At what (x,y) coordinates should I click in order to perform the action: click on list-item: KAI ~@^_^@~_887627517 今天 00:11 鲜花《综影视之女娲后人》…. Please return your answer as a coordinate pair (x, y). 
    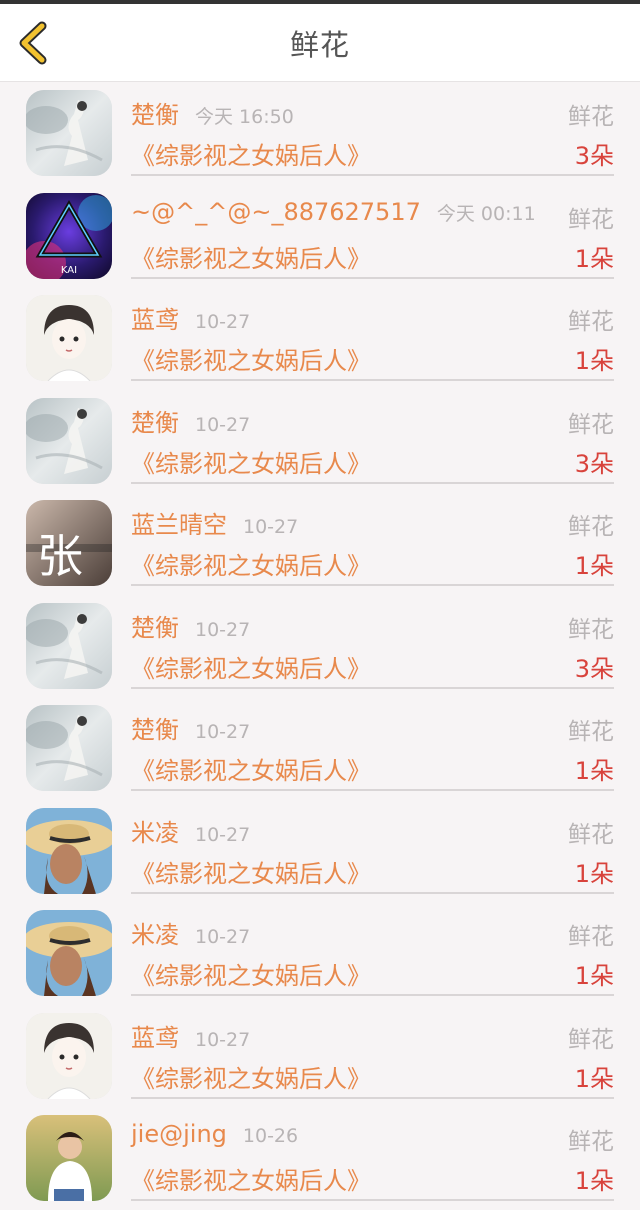
    Looking at the image, I should click on (320, 236).